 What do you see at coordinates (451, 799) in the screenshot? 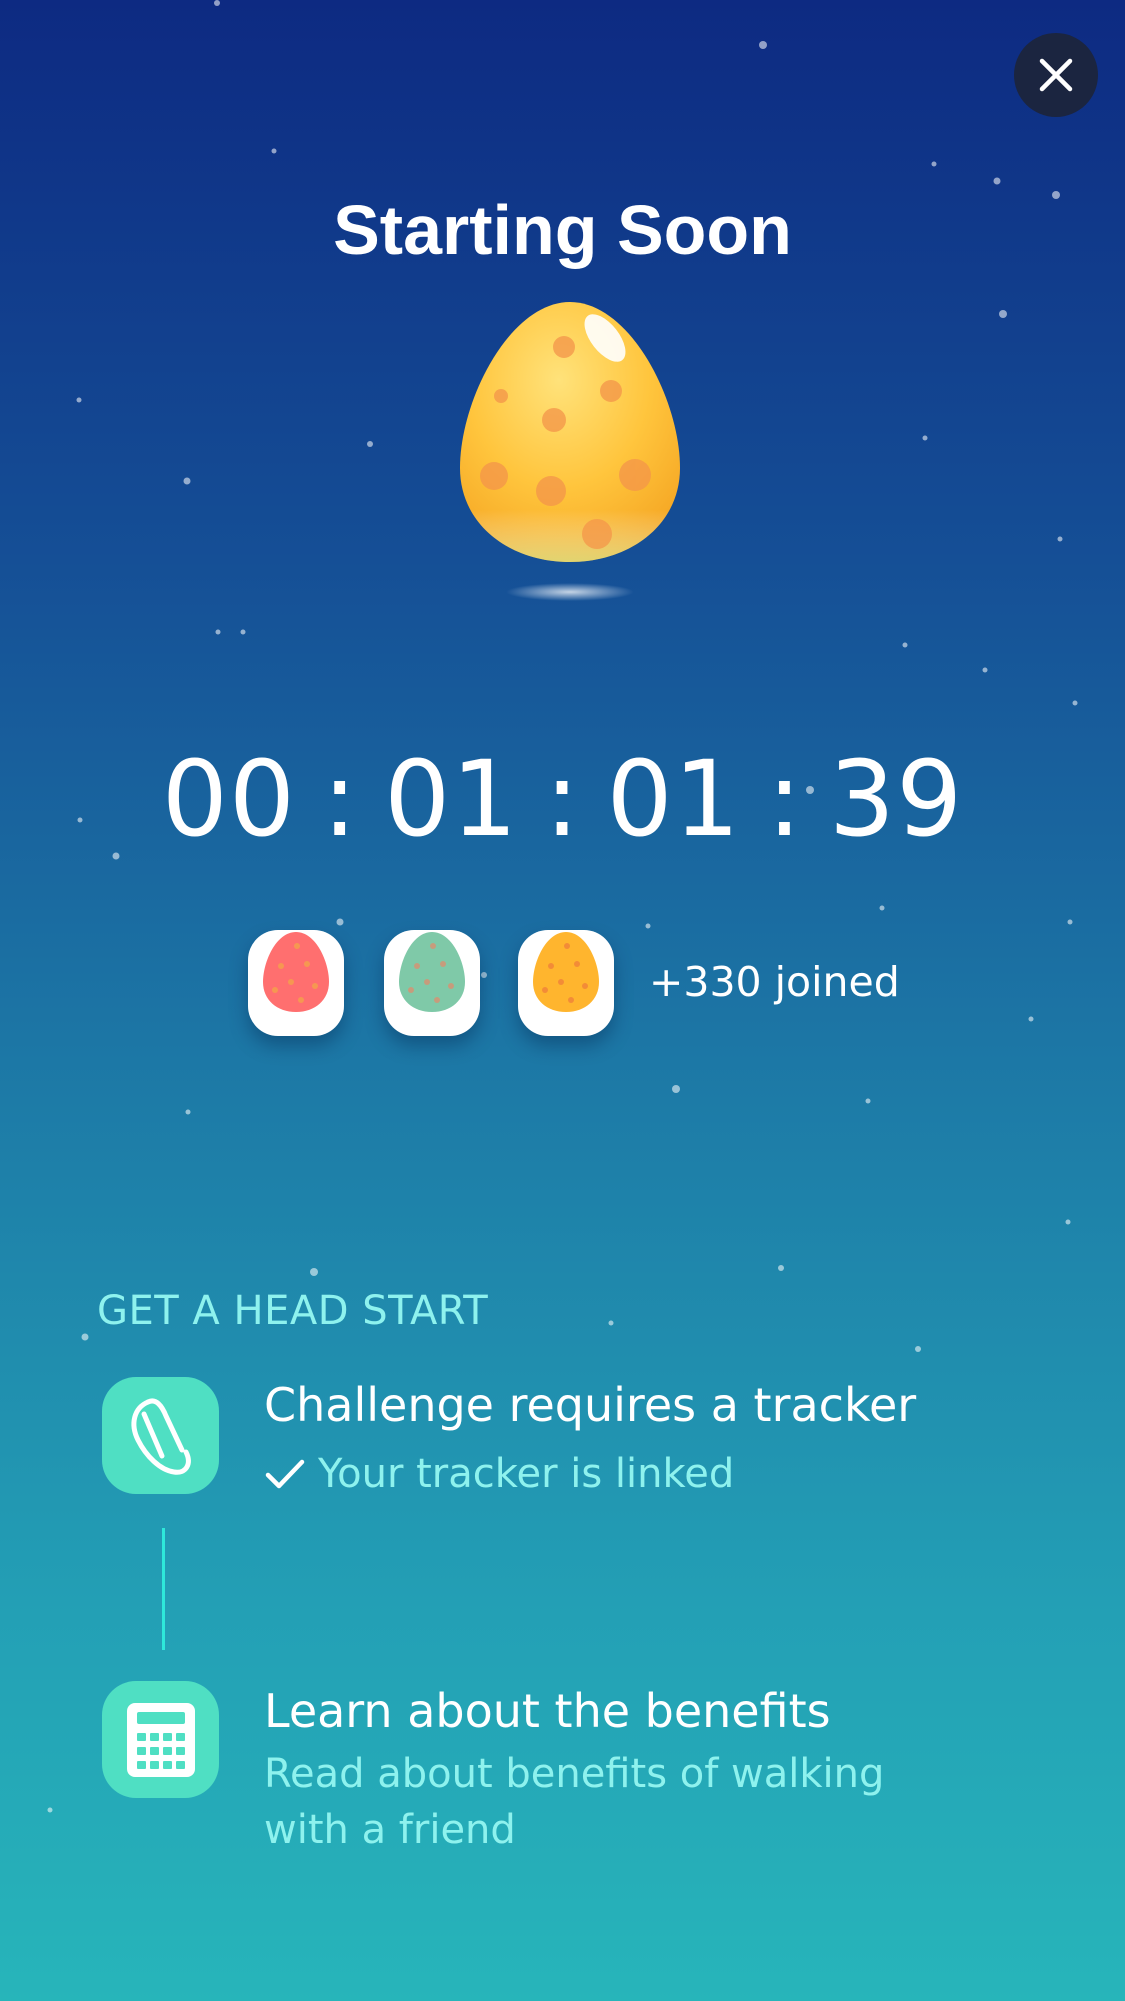
I see `countdown-hours: 01` at bounding box center [451, 799].